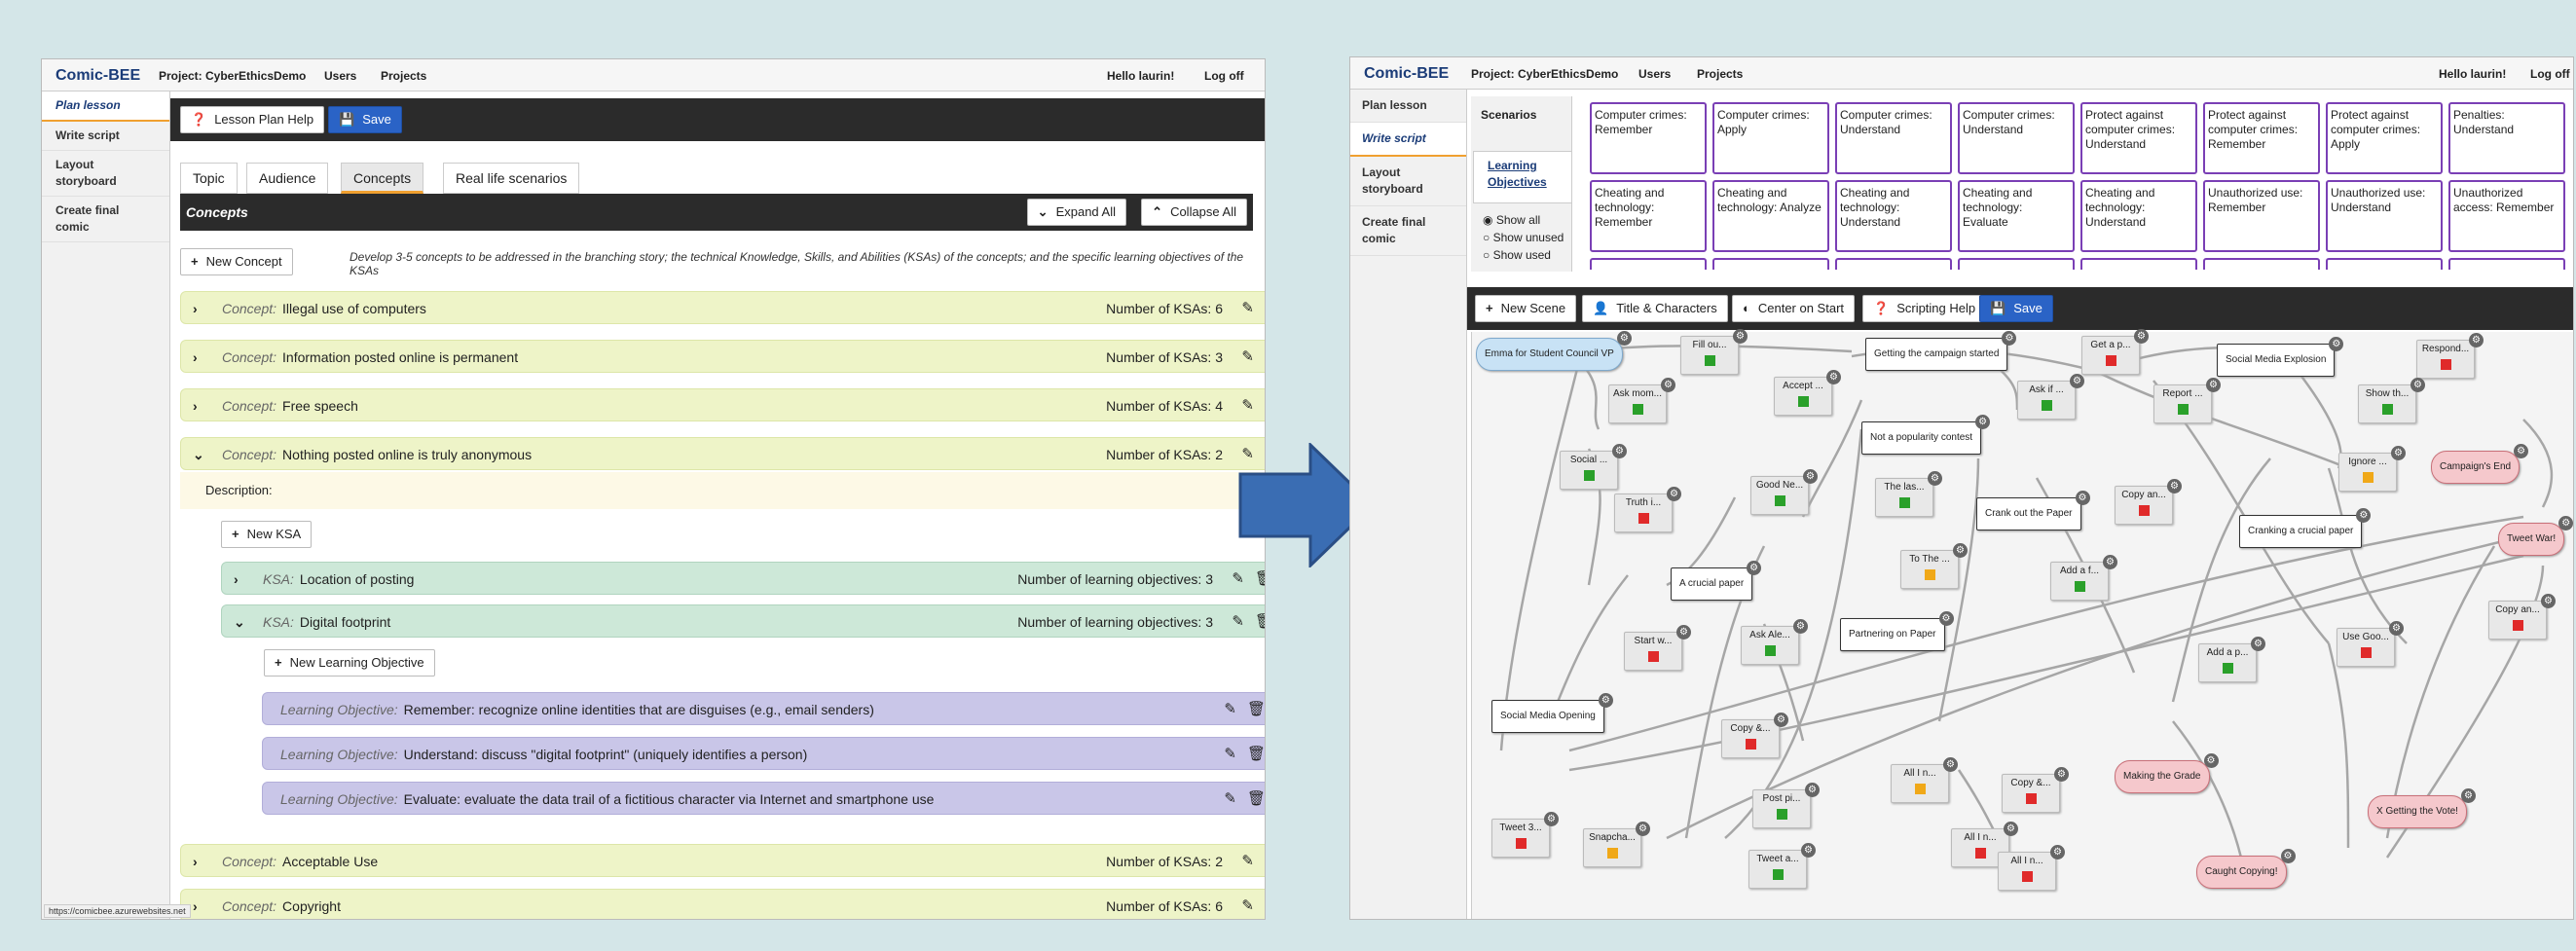 The image size is (2576, 951). Describe the element at coordinates (2506, 138) in the screenshot. I see `lo-card: Penalties: Understand` at that location.